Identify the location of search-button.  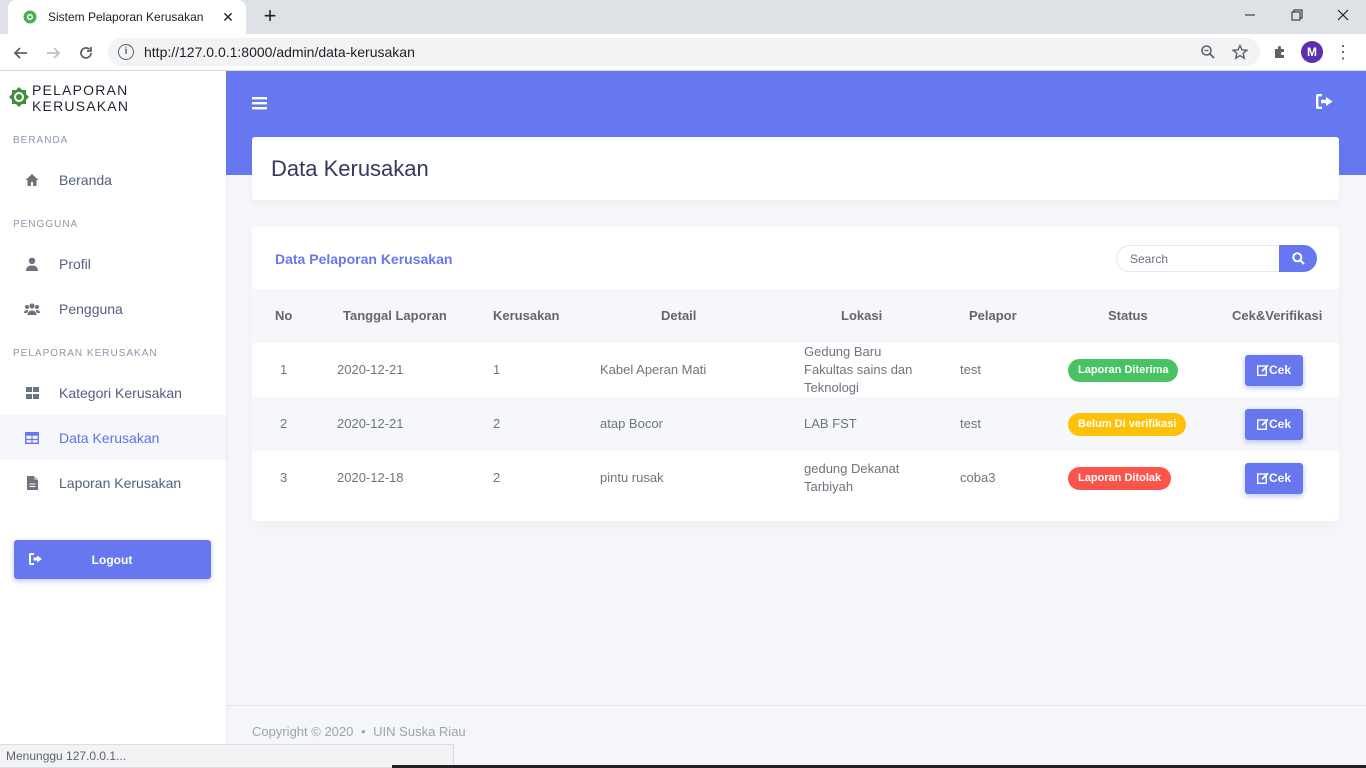
(1298, 258).